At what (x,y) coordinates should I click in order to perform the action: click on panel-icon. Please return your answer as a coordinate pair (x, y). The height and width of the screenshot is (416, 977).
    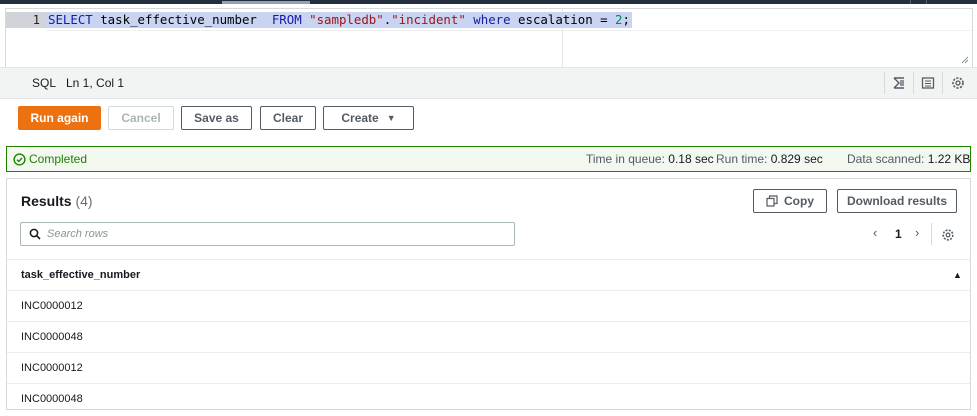
    Looking at the image, I should click on (928, 83).